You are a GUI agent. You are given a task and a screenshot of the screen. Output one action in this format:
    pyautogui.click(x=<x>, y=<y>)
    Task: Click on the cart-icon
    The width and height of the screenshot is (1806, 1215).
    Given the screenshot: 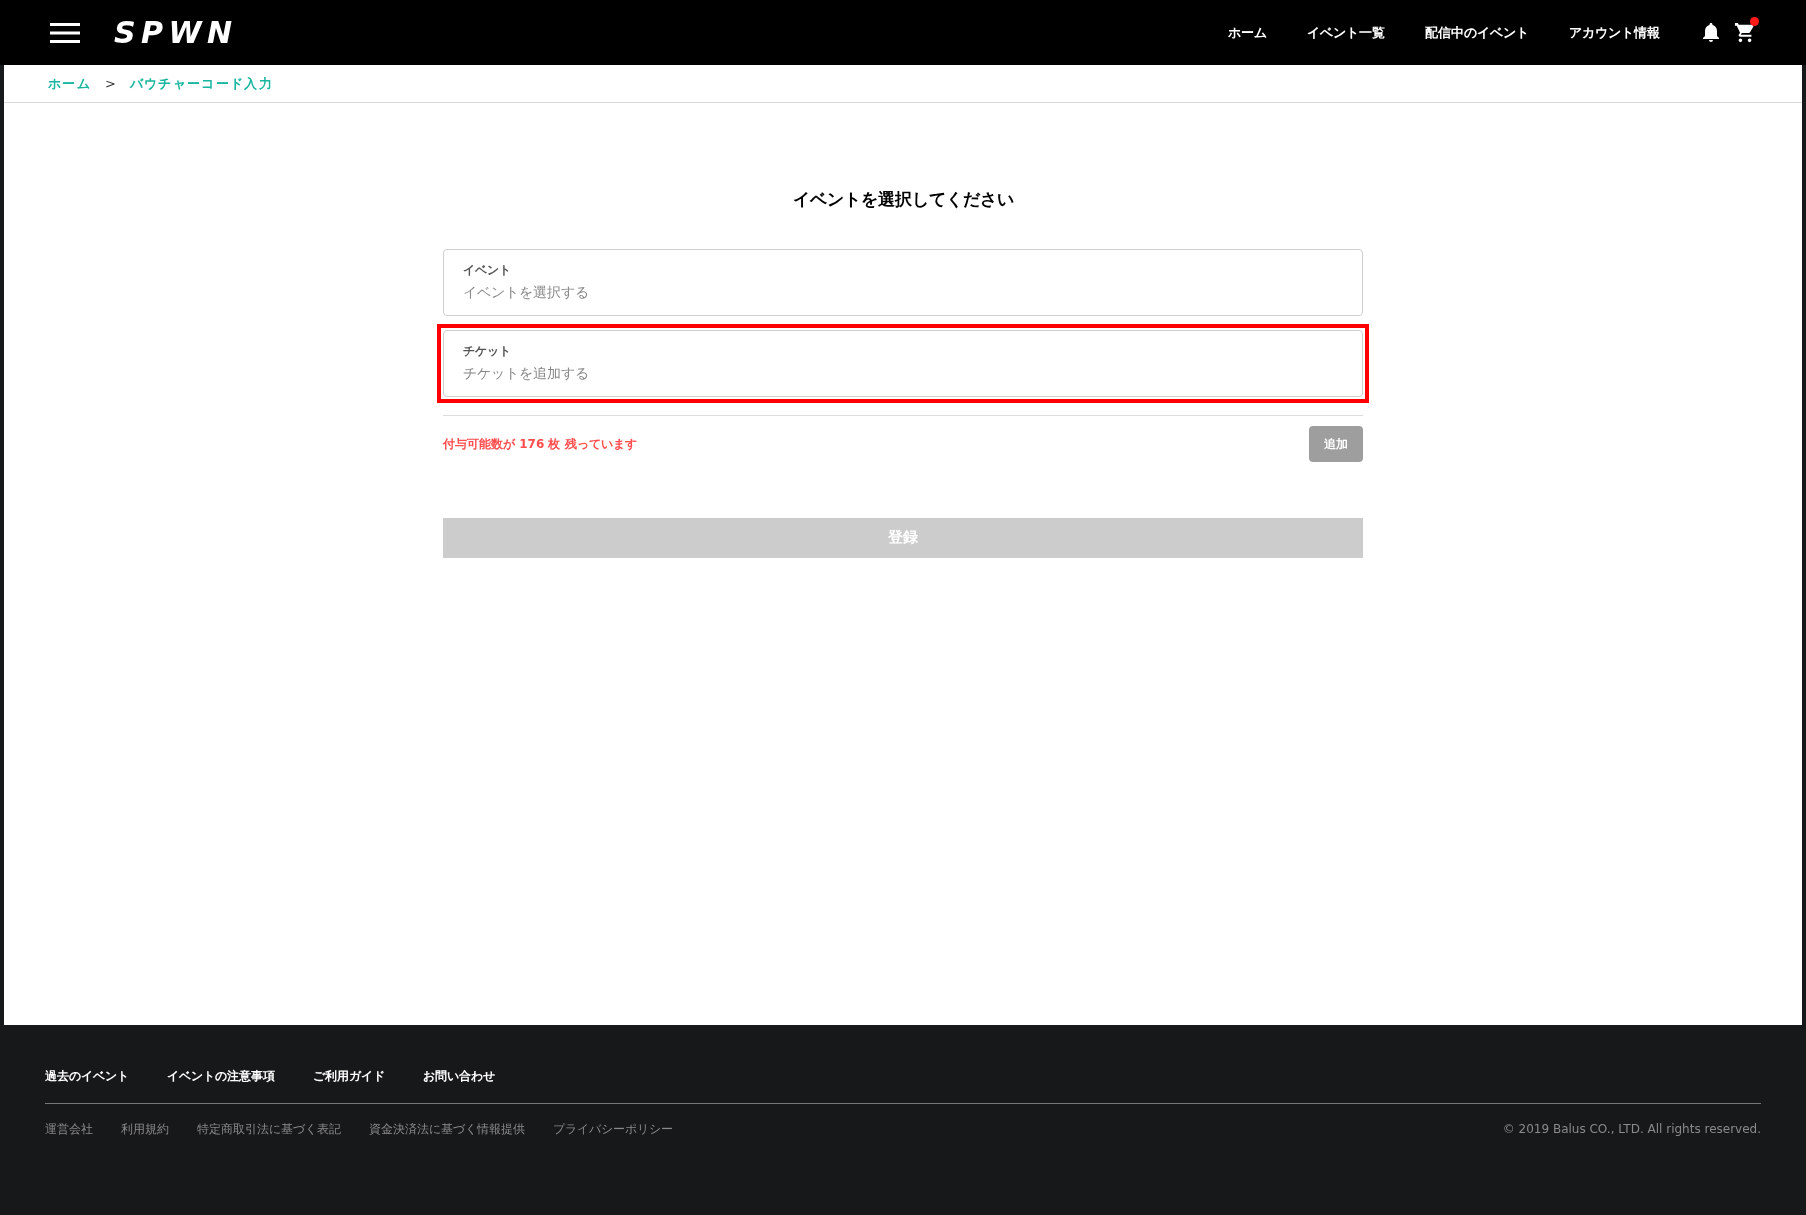 What is the action you would take?
    pyautogui.click(x=1745, y=32)
    